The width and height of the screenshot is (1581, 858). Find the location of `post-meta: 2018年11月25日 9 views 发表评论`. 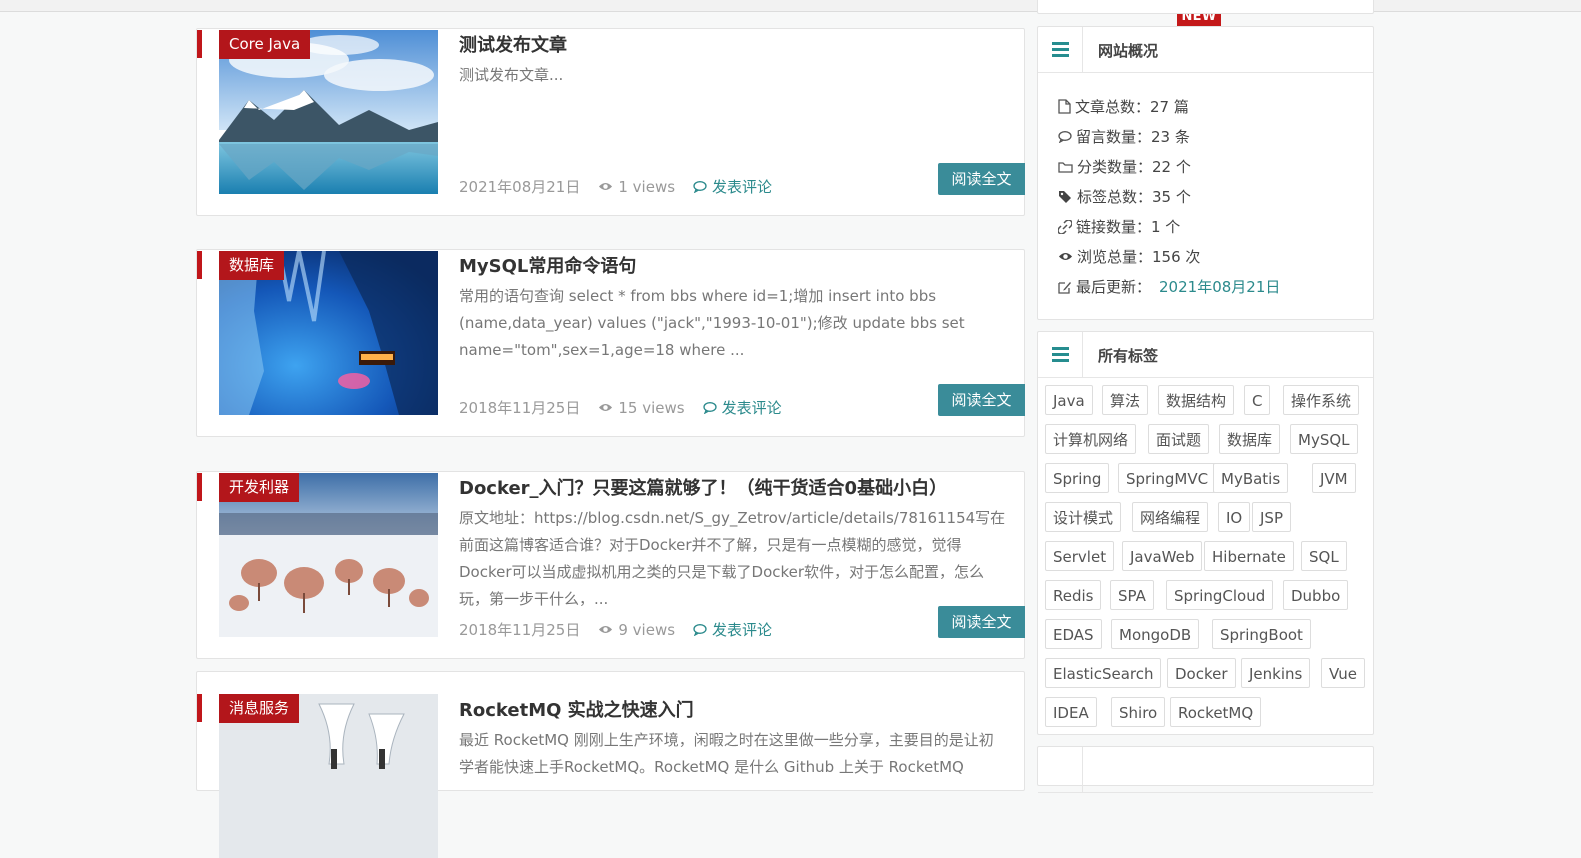

post-meta: 2018年11月25日 9 views 发表评论 is located at coordinates (615, 629).